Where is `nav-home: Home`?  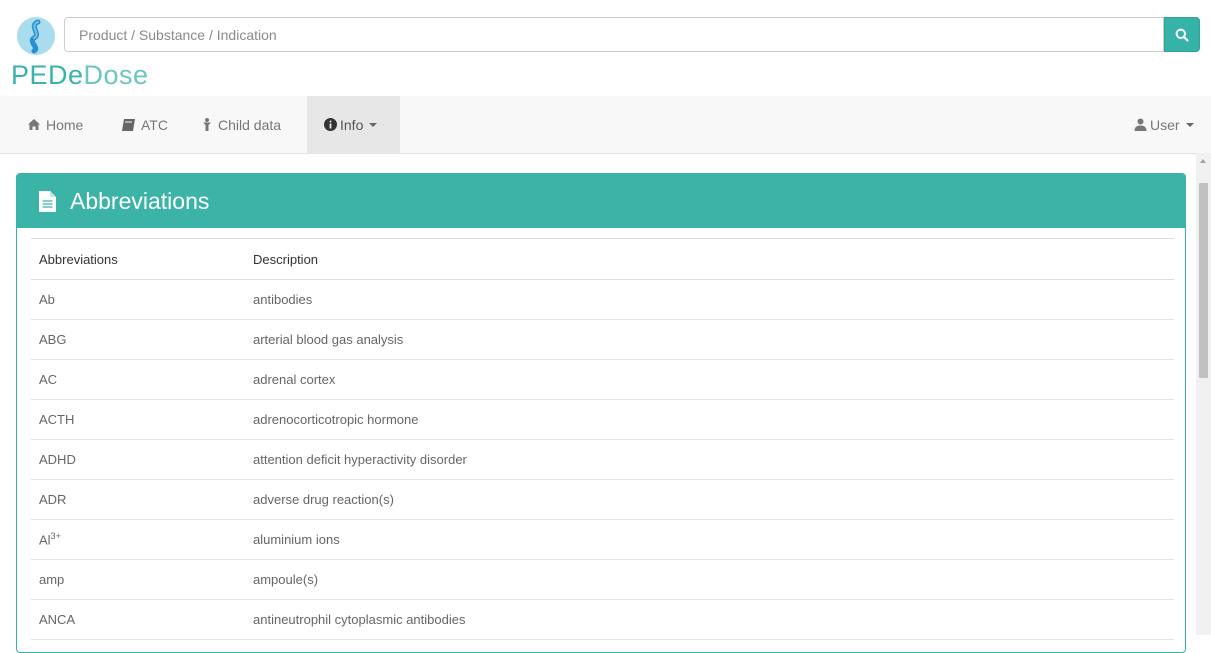
nav-home: Home is located at coordinates (54, 124).